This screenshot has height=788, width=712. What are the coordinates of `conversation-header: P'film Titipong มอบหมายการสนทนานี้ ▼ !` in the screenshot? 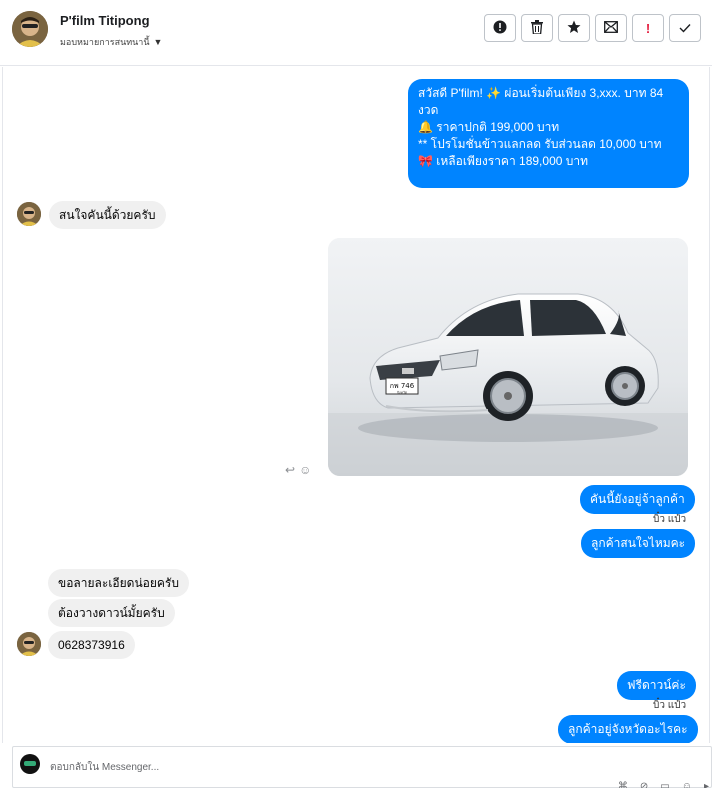 It's located at (356, 33).